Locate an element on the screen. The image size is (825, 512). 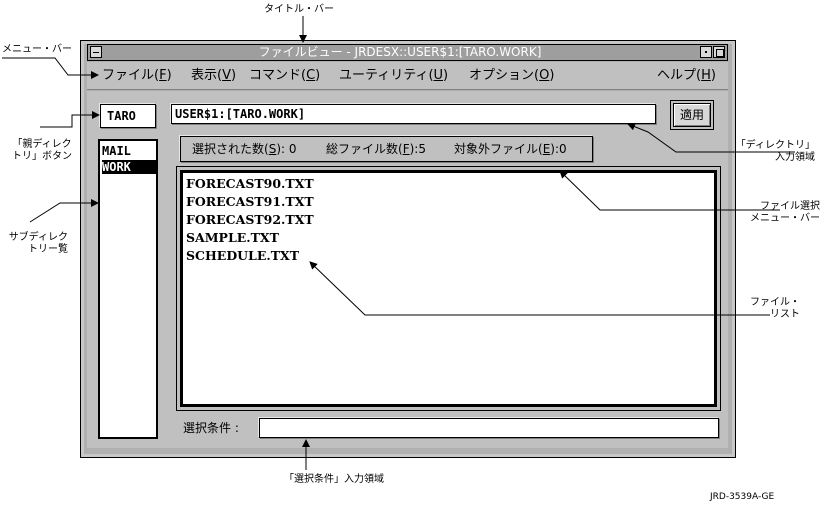
maximize-icon is located at coordinates (719, 52).